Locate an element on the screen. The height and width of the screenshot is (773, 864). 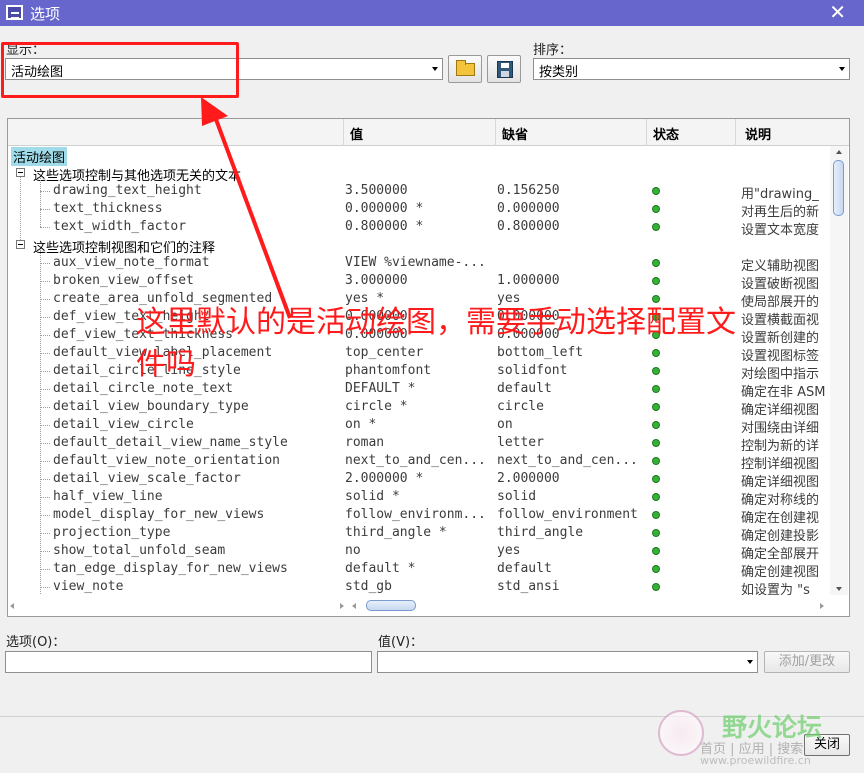
option-value: 0.000000 * is located at coordinates (384, 208).